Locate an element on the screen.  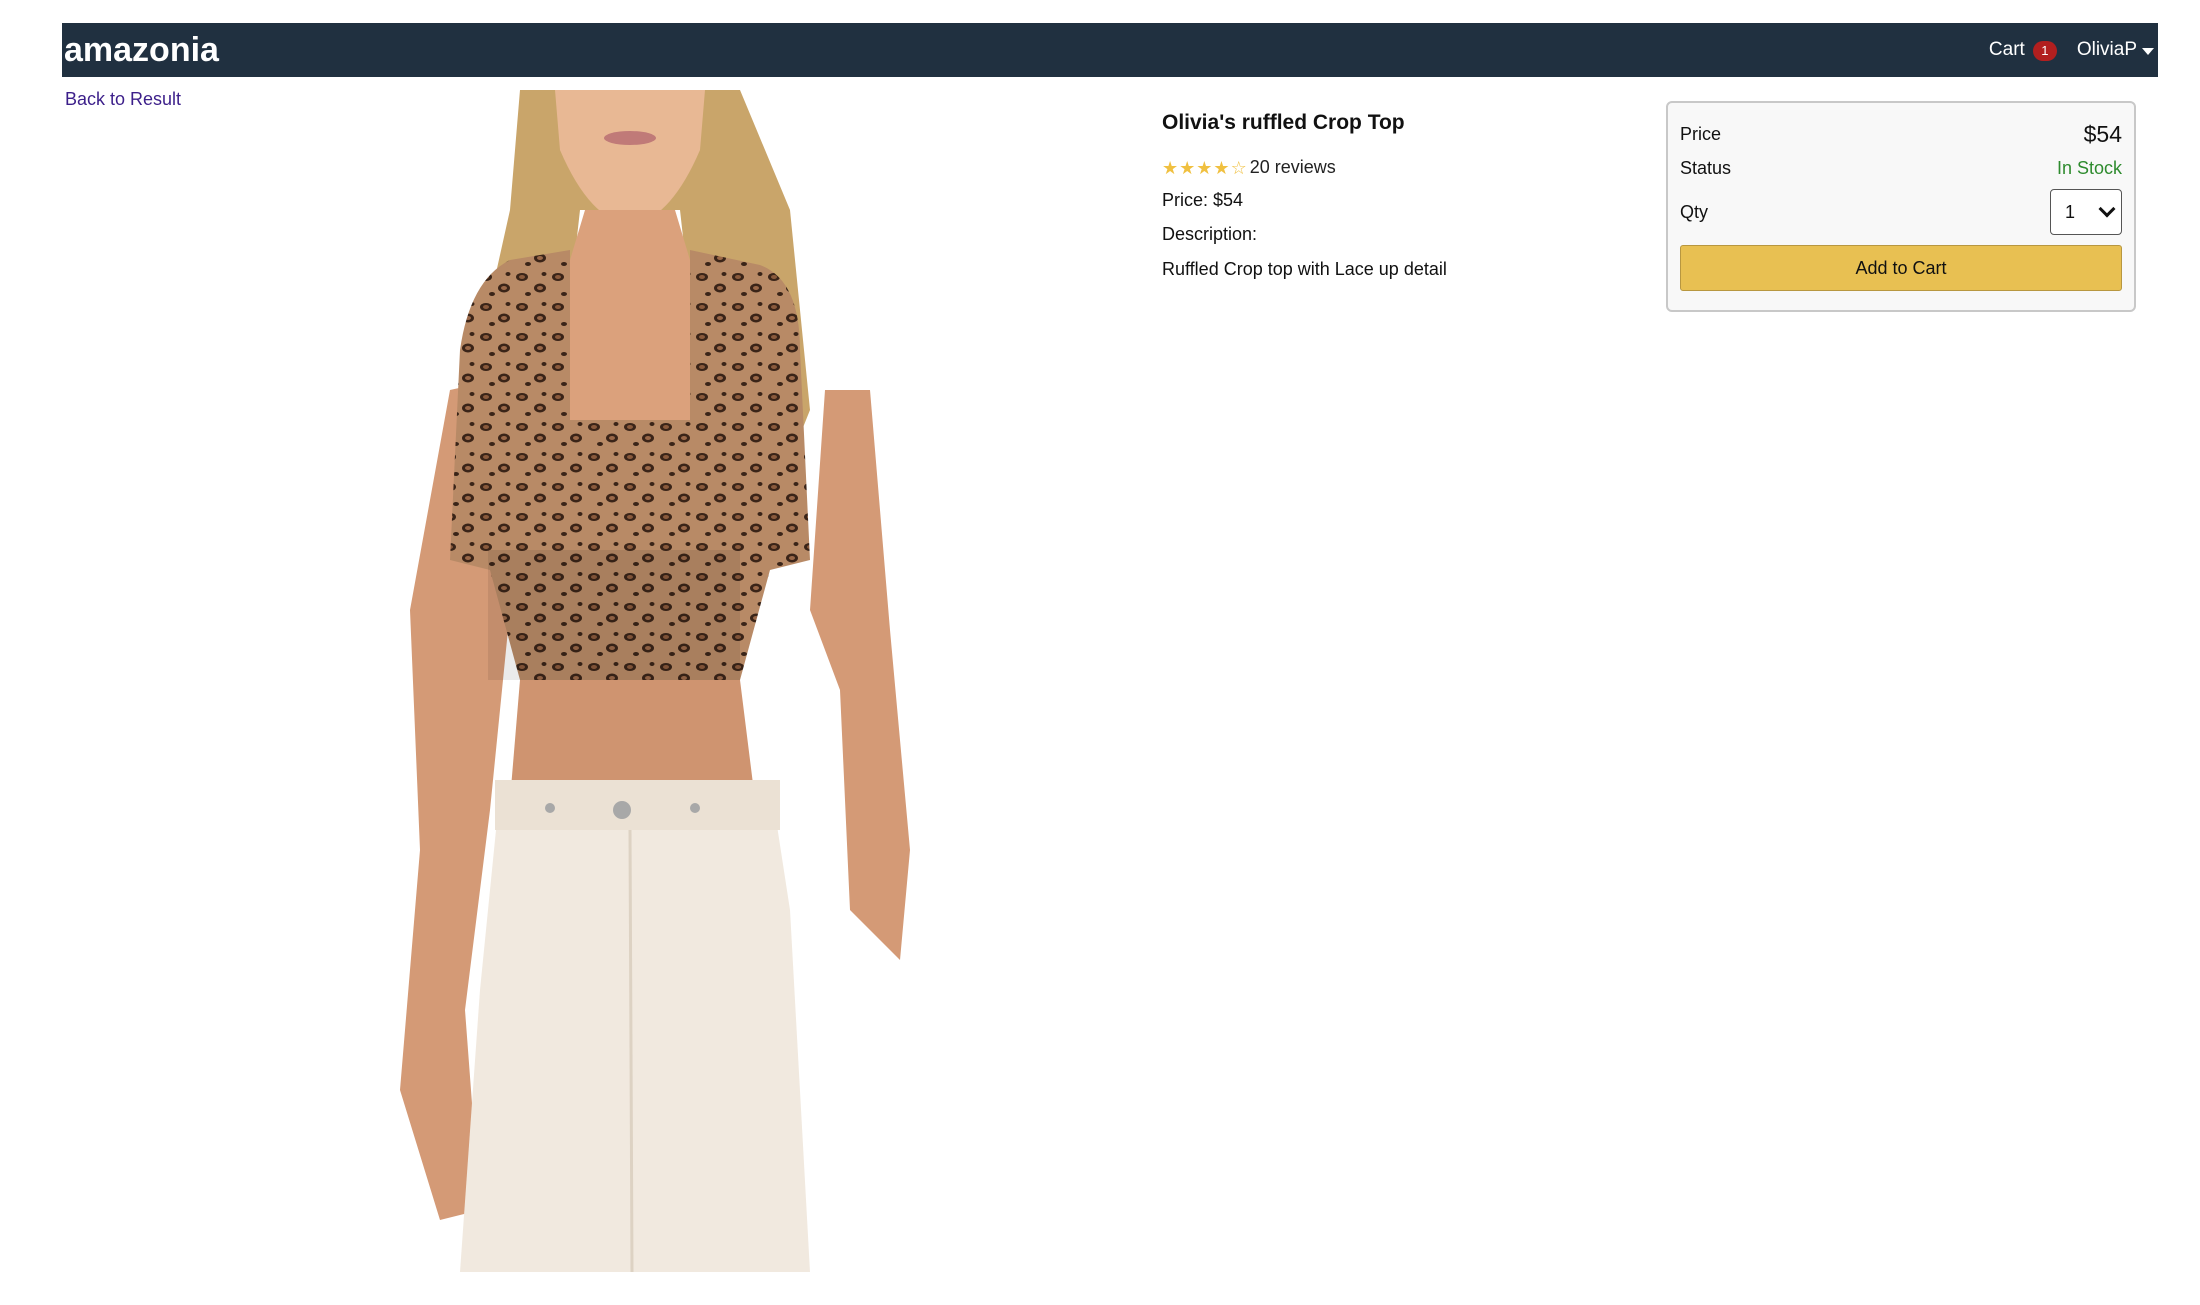
brand-logo-link: amazonia is located at coordinates (141, 50).